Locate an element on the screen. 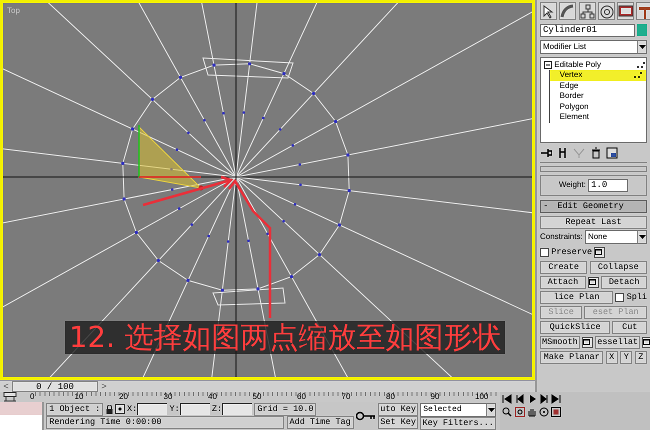  constraints-dropdown: None is located at coordinates (615, 237).